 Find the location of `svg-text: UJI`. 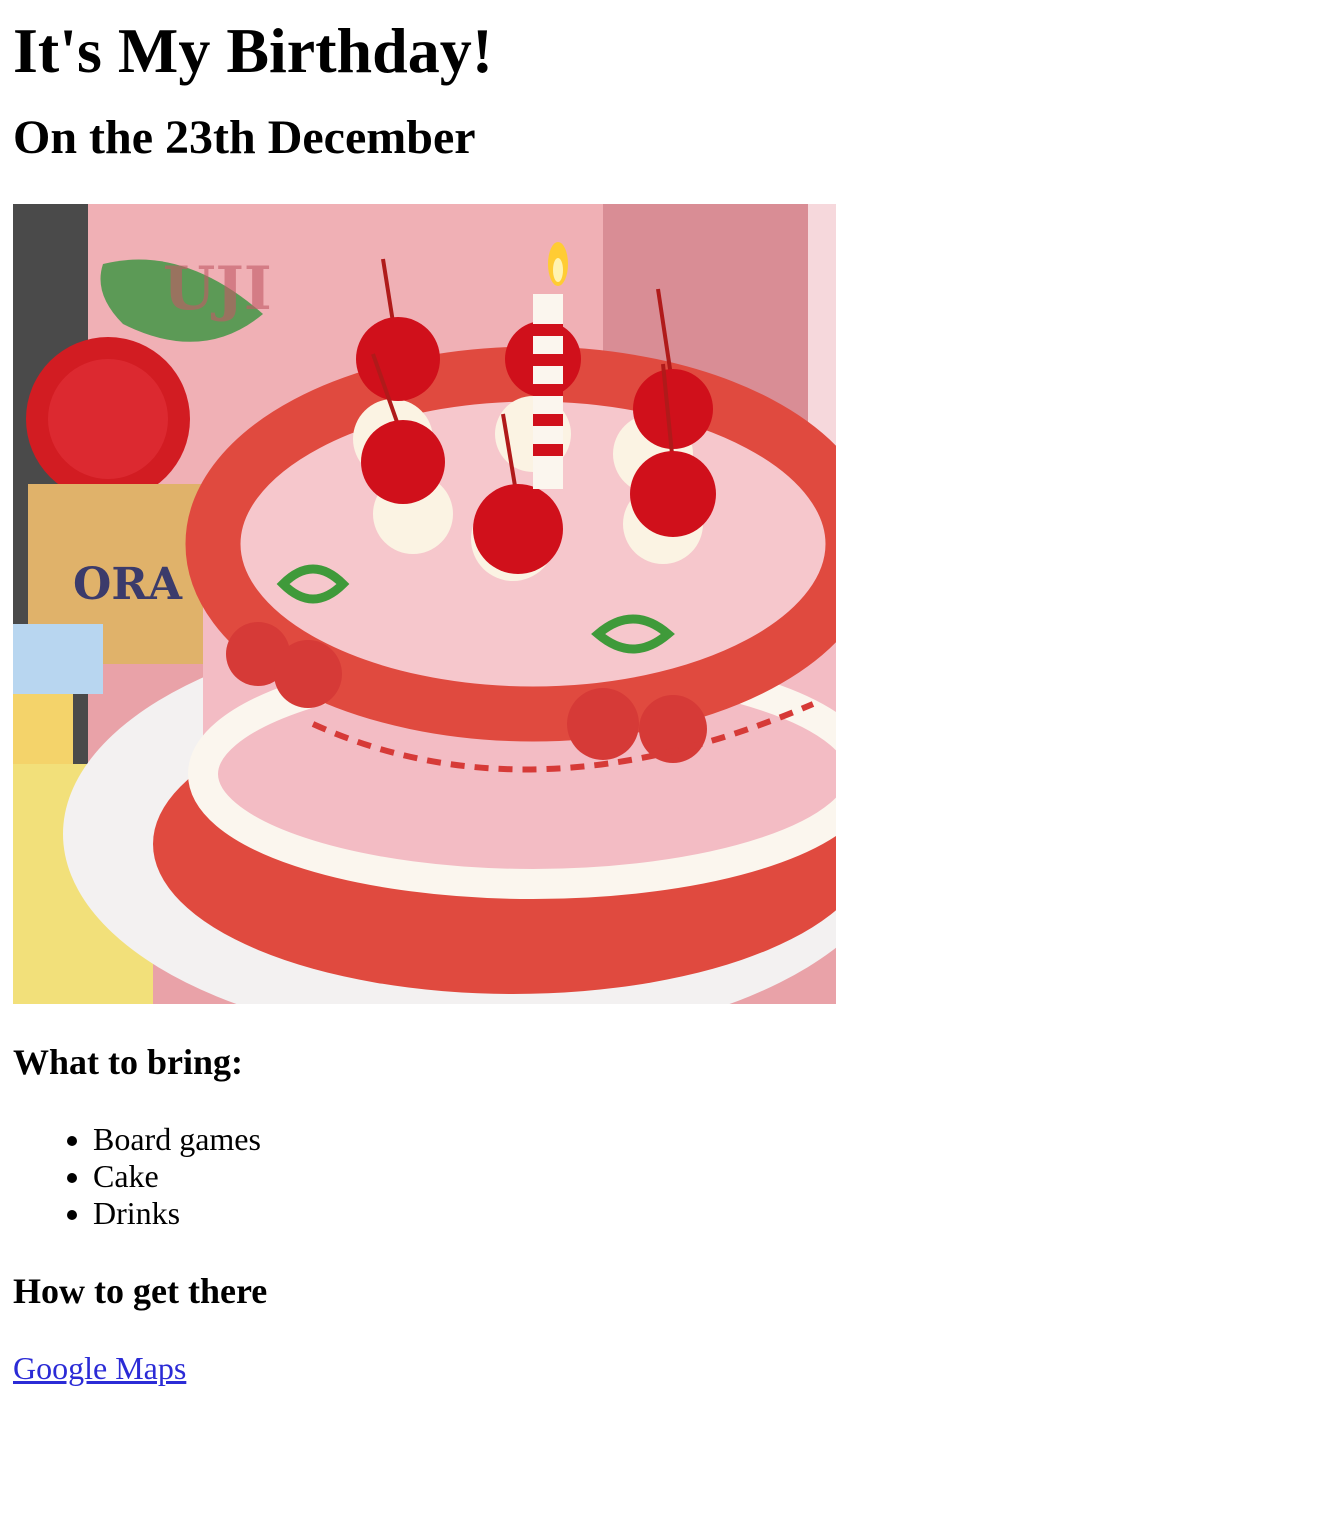

svg-text: UJI is located at coordinates (217, 289).